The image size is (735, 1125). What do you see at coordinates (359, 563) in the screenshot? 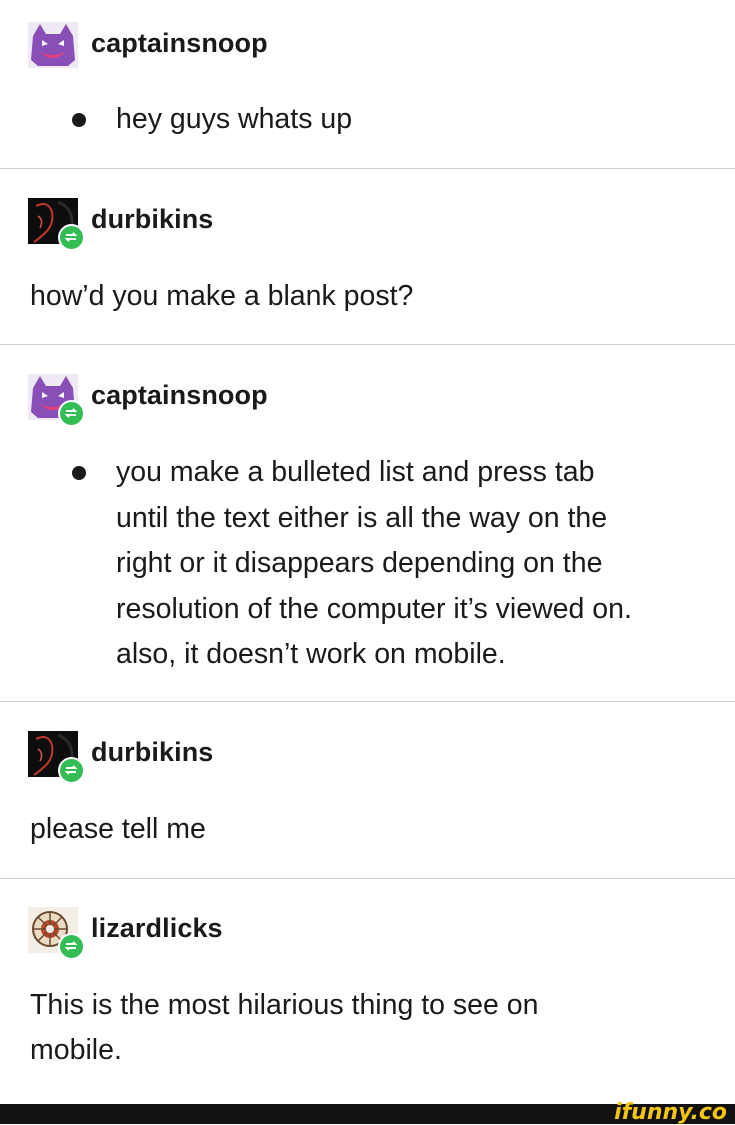
I see `text-line: right or it disappears depending on the` at bounding box center [359, 563].